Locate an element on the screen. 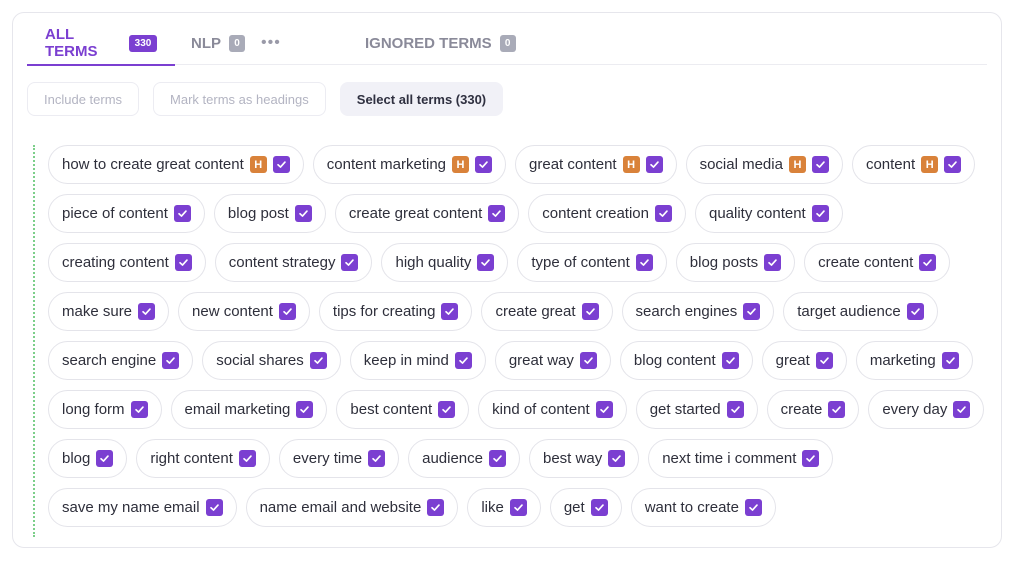 The height and width of the screenshot is (564, 1024). term-chip: content creation is located at coordinates (607, 213).